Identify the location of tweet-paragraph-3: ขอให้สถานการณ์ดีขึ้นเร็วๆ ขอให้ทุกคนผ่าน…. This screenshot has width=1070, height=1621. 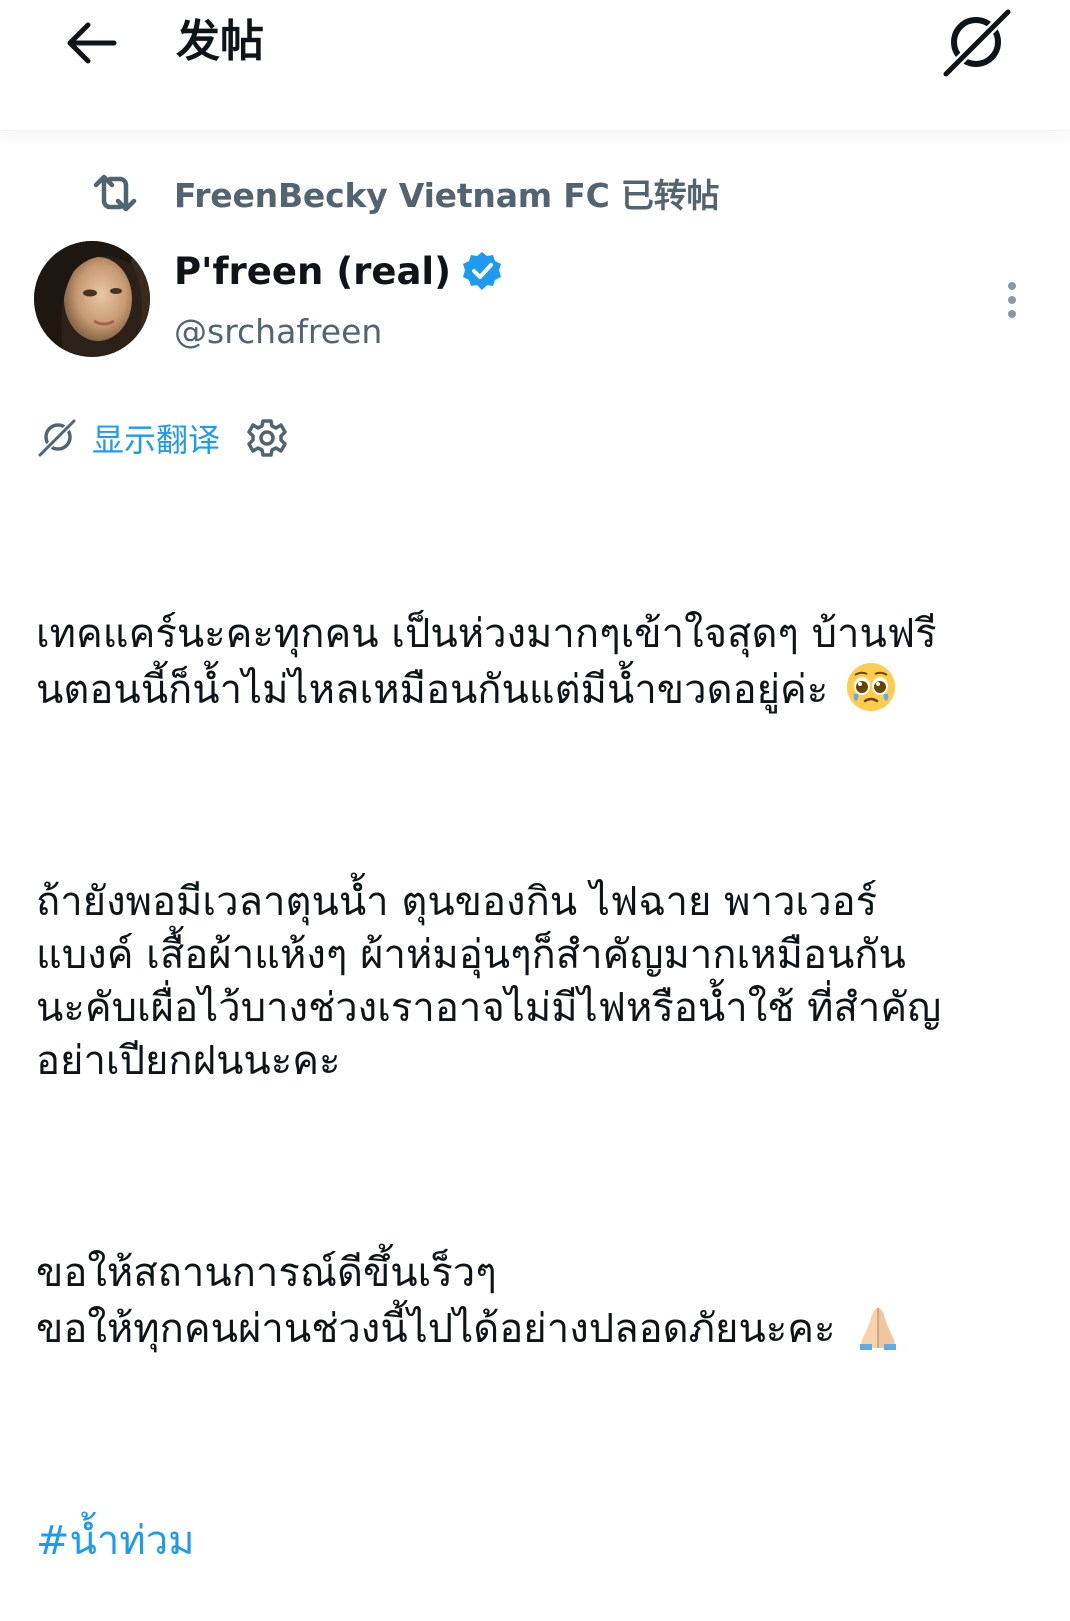
(538, 1301).